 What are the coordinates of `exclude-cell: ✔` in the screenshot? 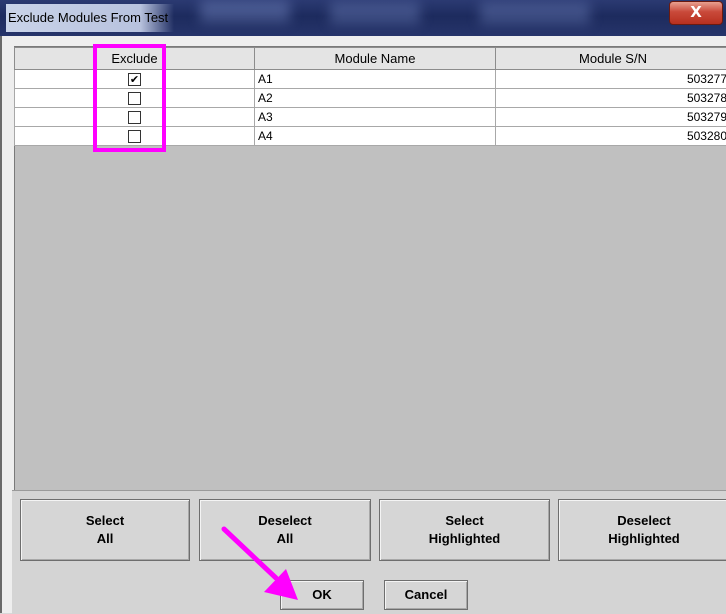 It's located at (135, 79).